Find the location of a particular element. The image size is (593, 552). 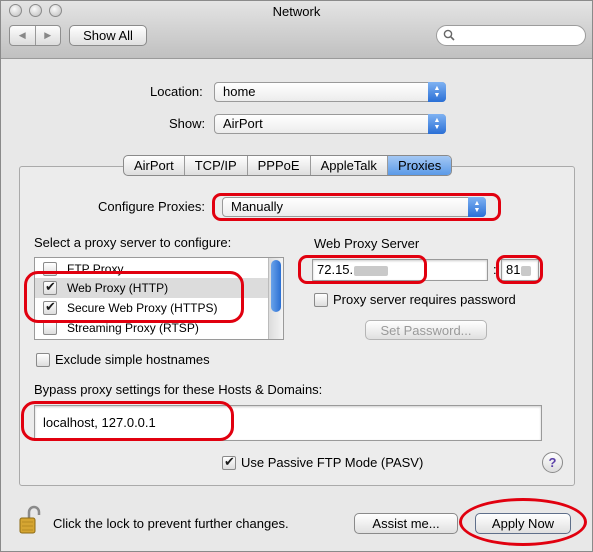

proxy-port-field: 81 is located at coordinates (520, 270).